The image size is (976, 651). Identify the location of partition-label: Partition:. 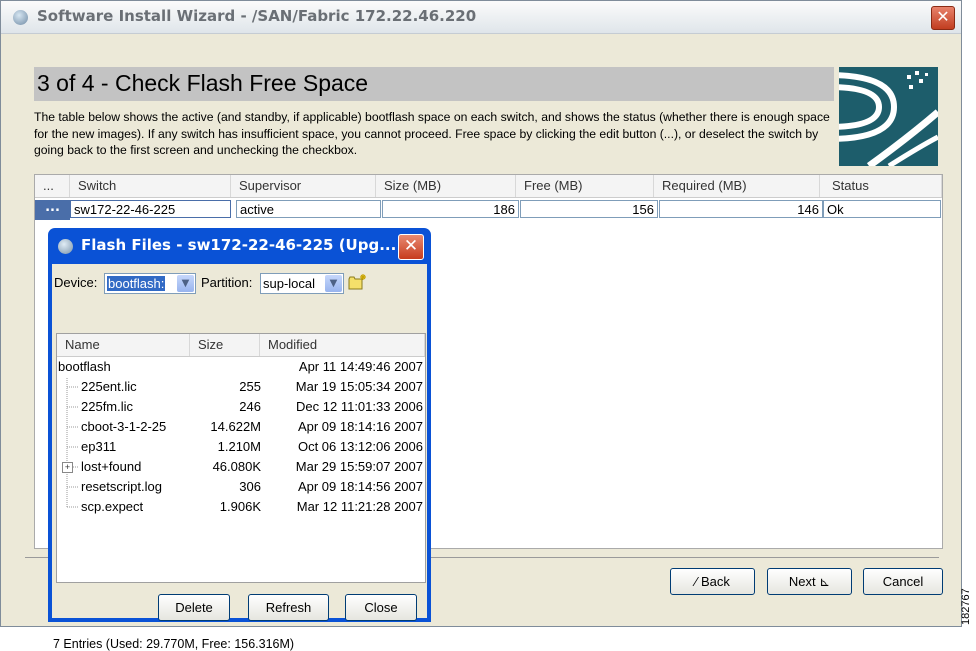
(227, 282).